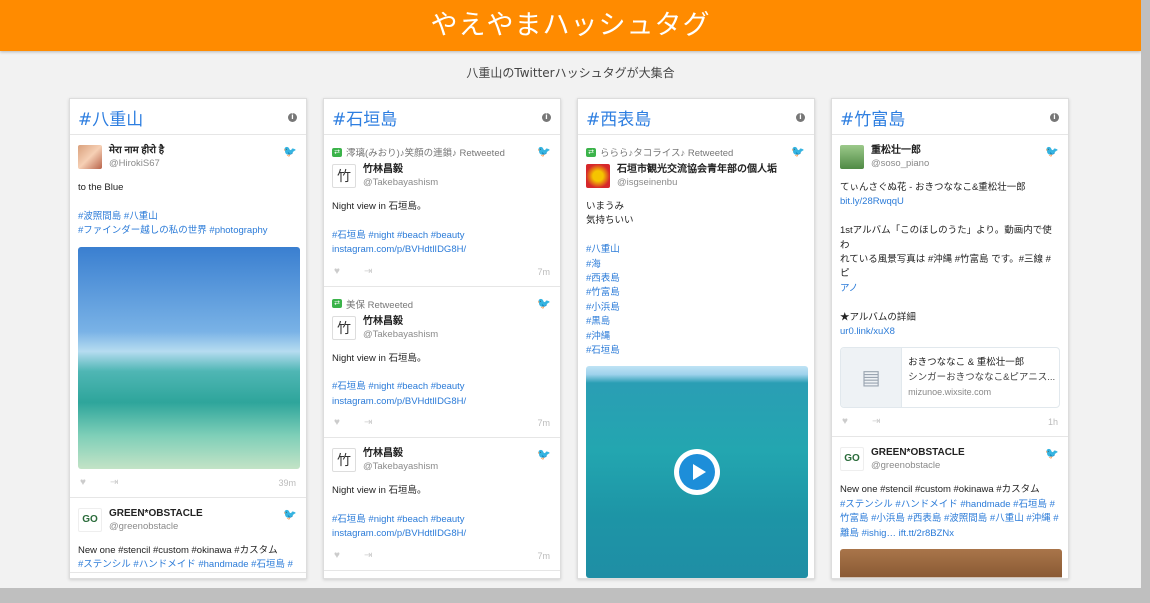 This screenshot has width=1150, height=603. Describe the element at coordinates (696, 265) in the screenshot. I see `hashtag-link: #海` at that location.